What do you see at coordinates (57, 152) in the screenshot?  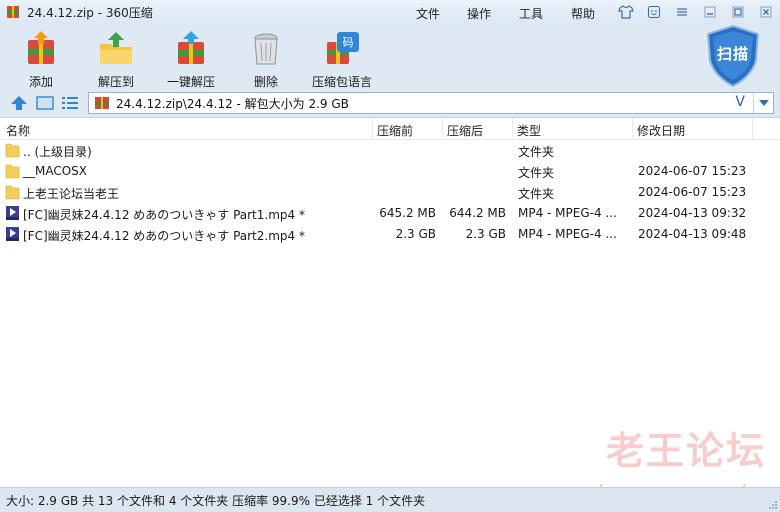 I see `file-name: .. (上级目录)` at bounding box center [57, 152].